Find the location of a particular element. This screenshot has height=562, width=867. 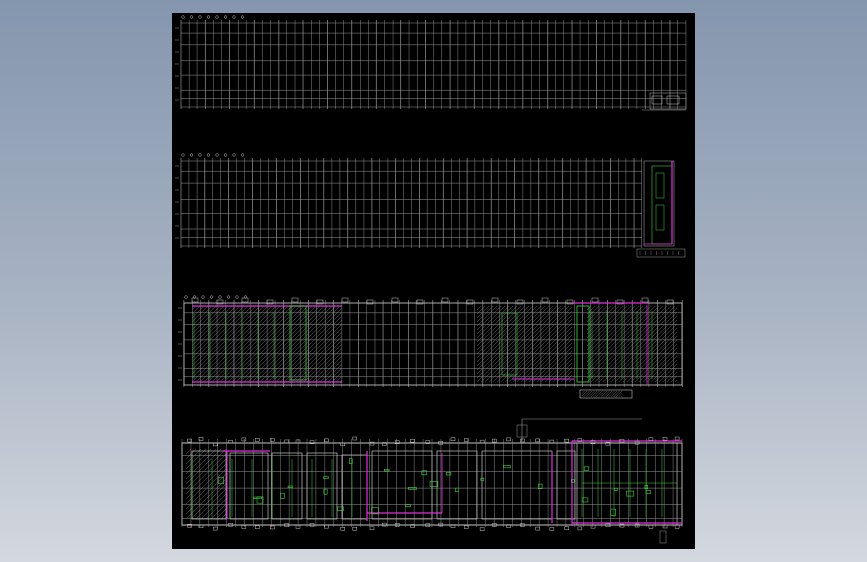

plan-3-partial-layout is located at coordinates (430, 347).